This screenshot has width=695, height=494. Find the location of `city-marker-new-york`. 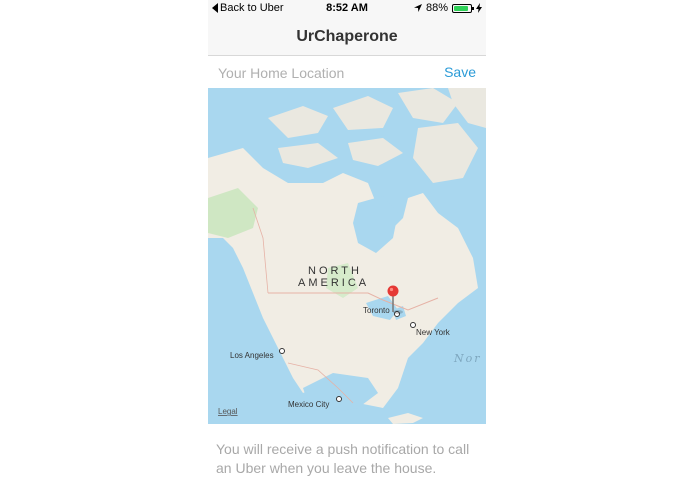

city-marker-new-york is located at coordinates (413, 325).